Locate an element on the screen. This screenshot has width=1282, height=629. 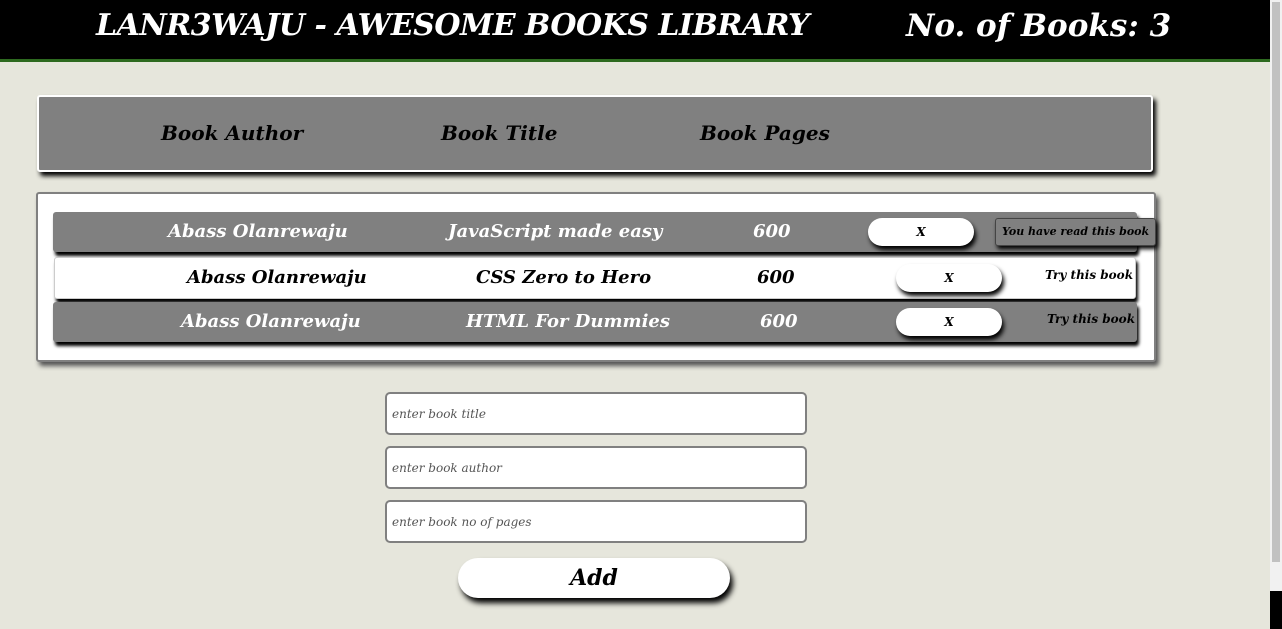
read-status-badge: You have read this book is located at coordinates (1076, 232).